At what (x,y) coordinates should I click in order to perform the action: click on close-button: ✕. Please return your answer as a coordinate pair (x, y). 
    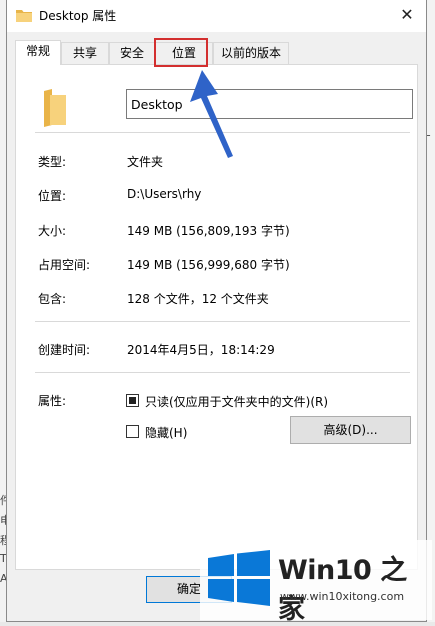
    Looking at the image, I should click on (407, 15).